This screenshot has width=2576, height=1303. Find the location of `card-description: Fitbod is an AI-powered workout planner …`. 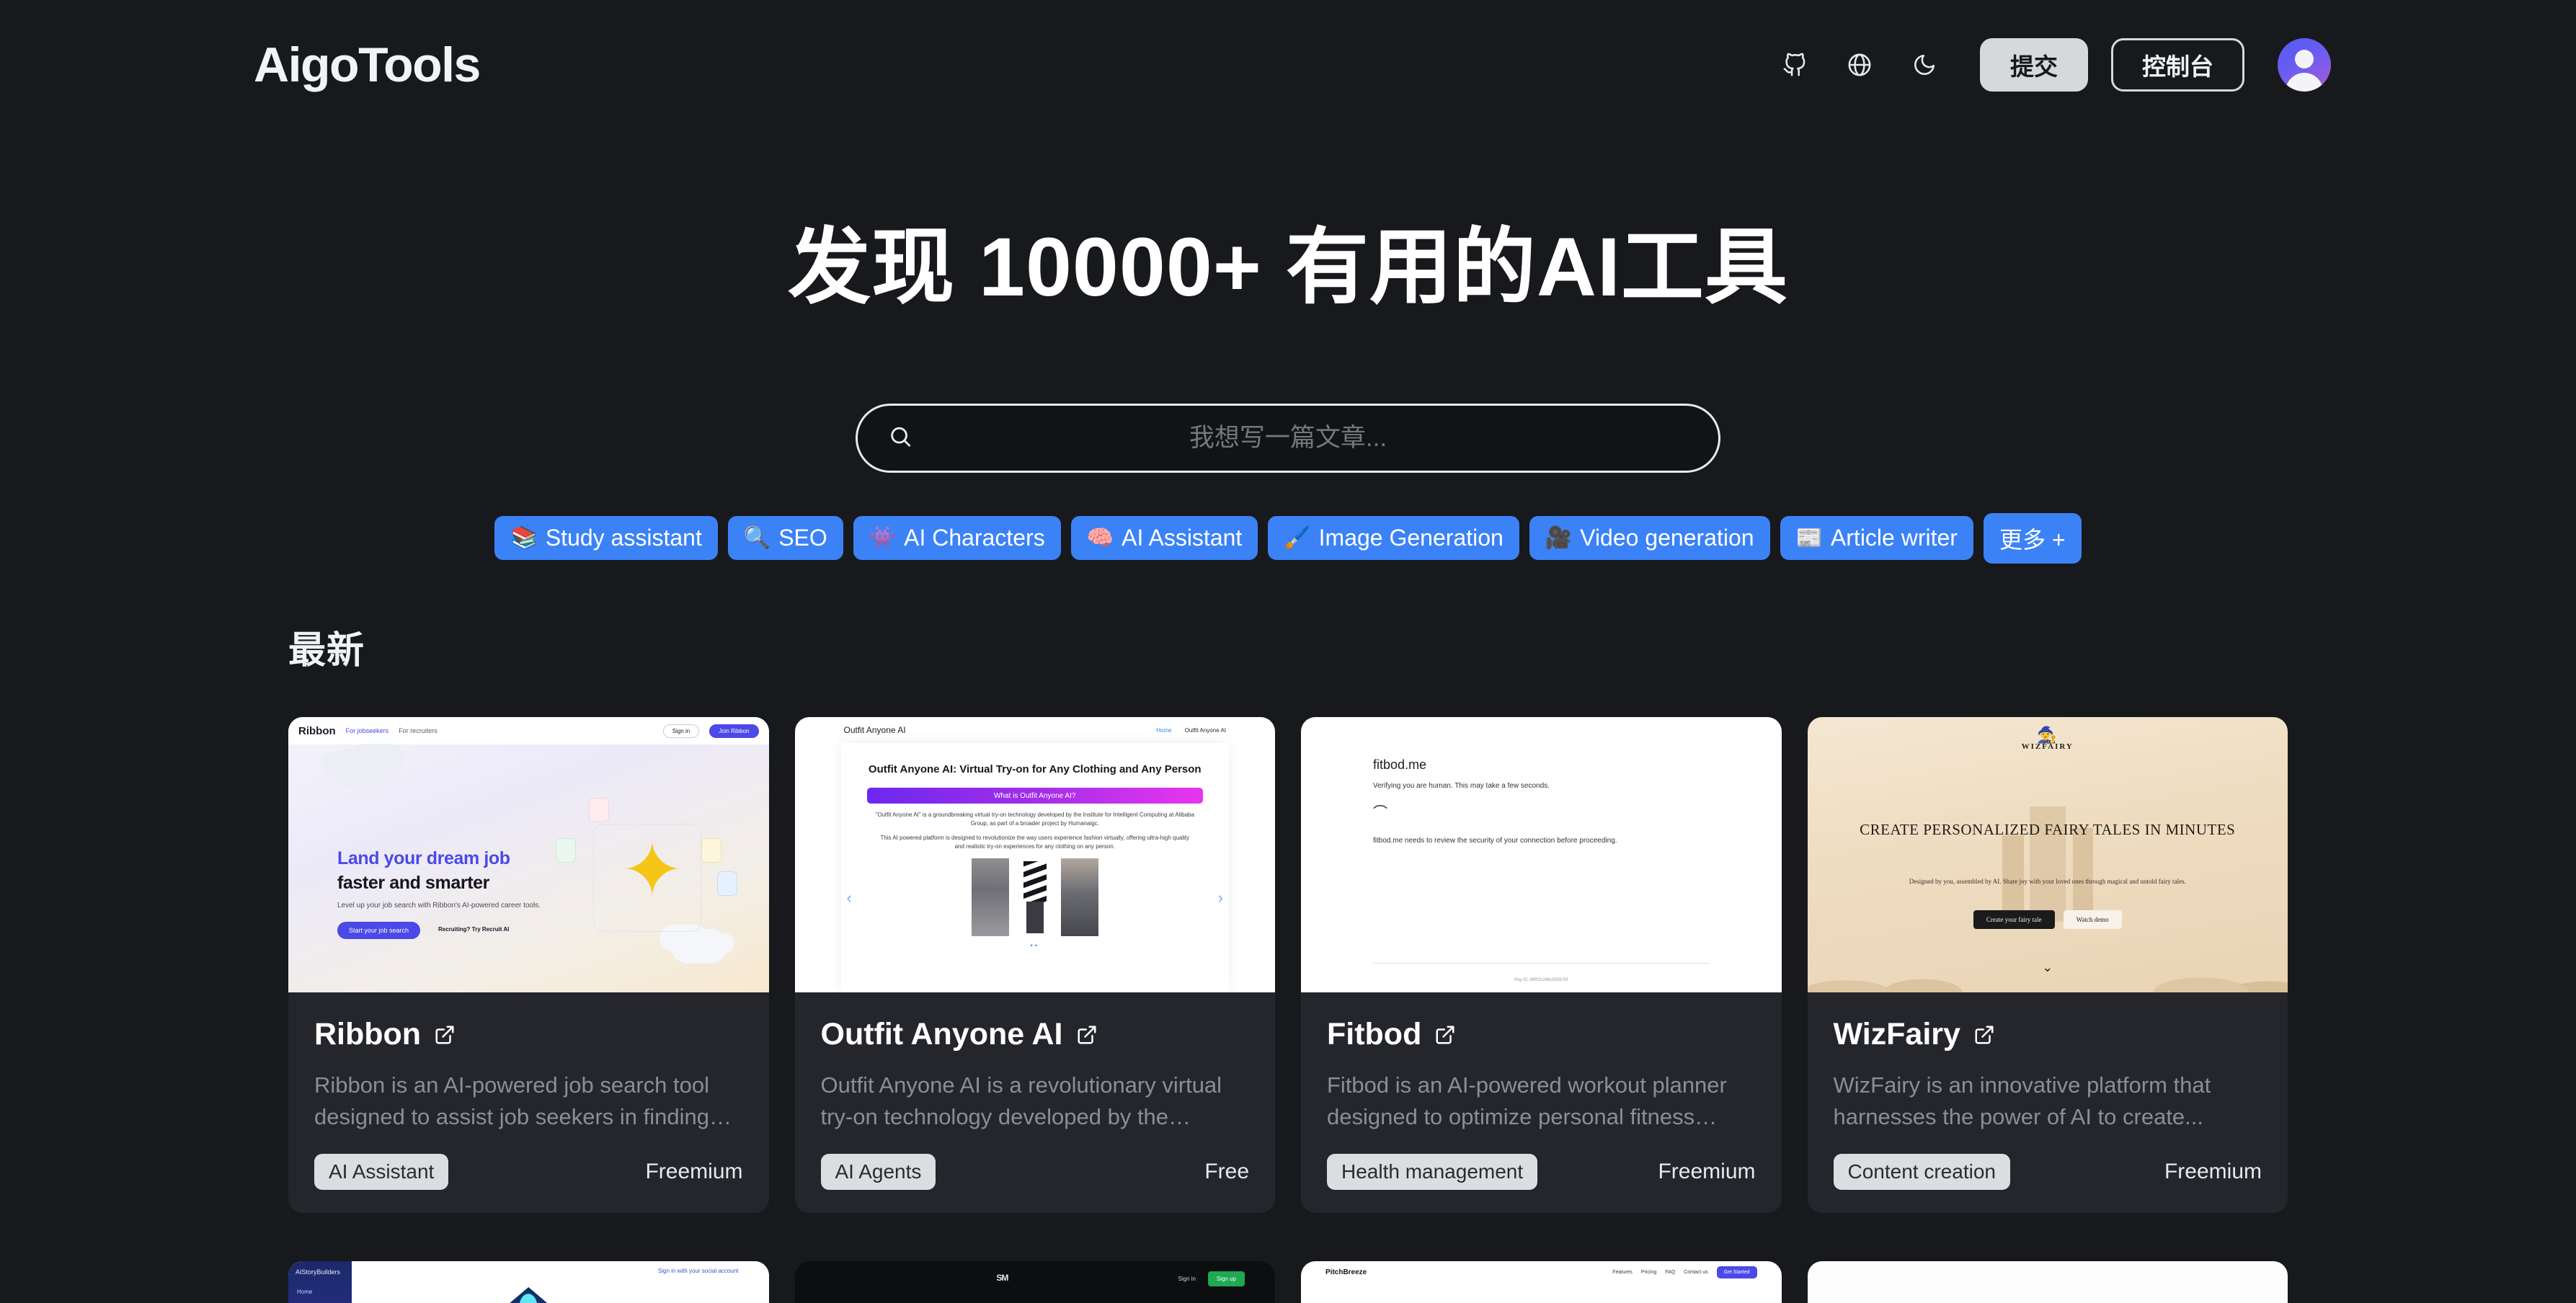

card-description: Fitbod is an AI-powered workout planner … is located at coordinates (1527, 1101).